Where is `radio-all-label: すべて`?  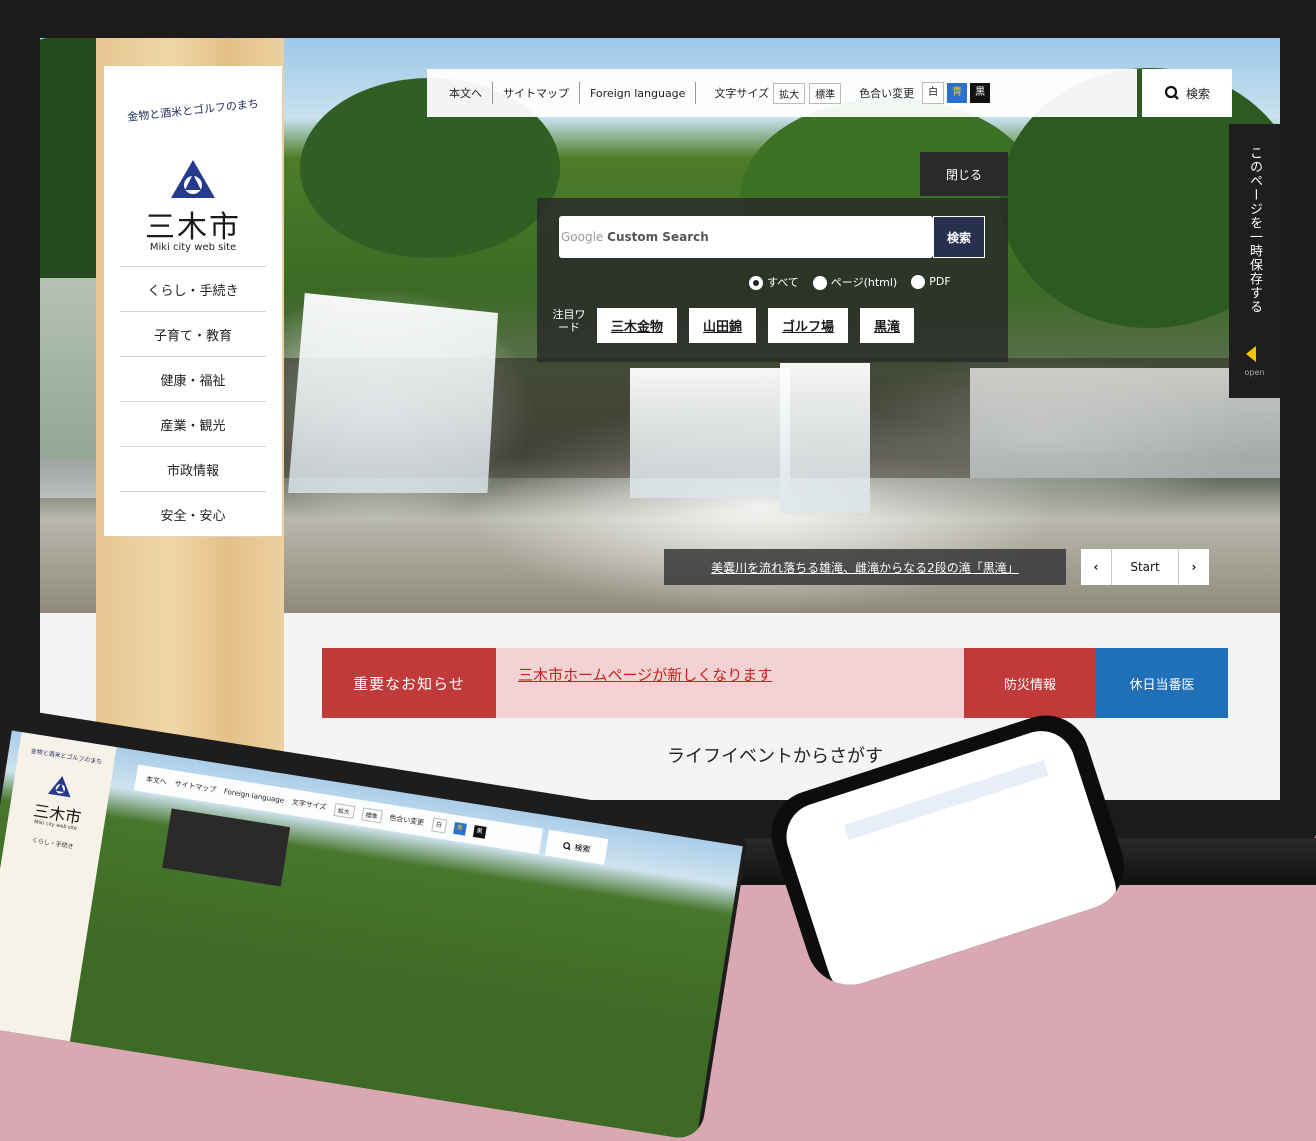
radio-all-label: すべて is located at coordinates (783, 282).